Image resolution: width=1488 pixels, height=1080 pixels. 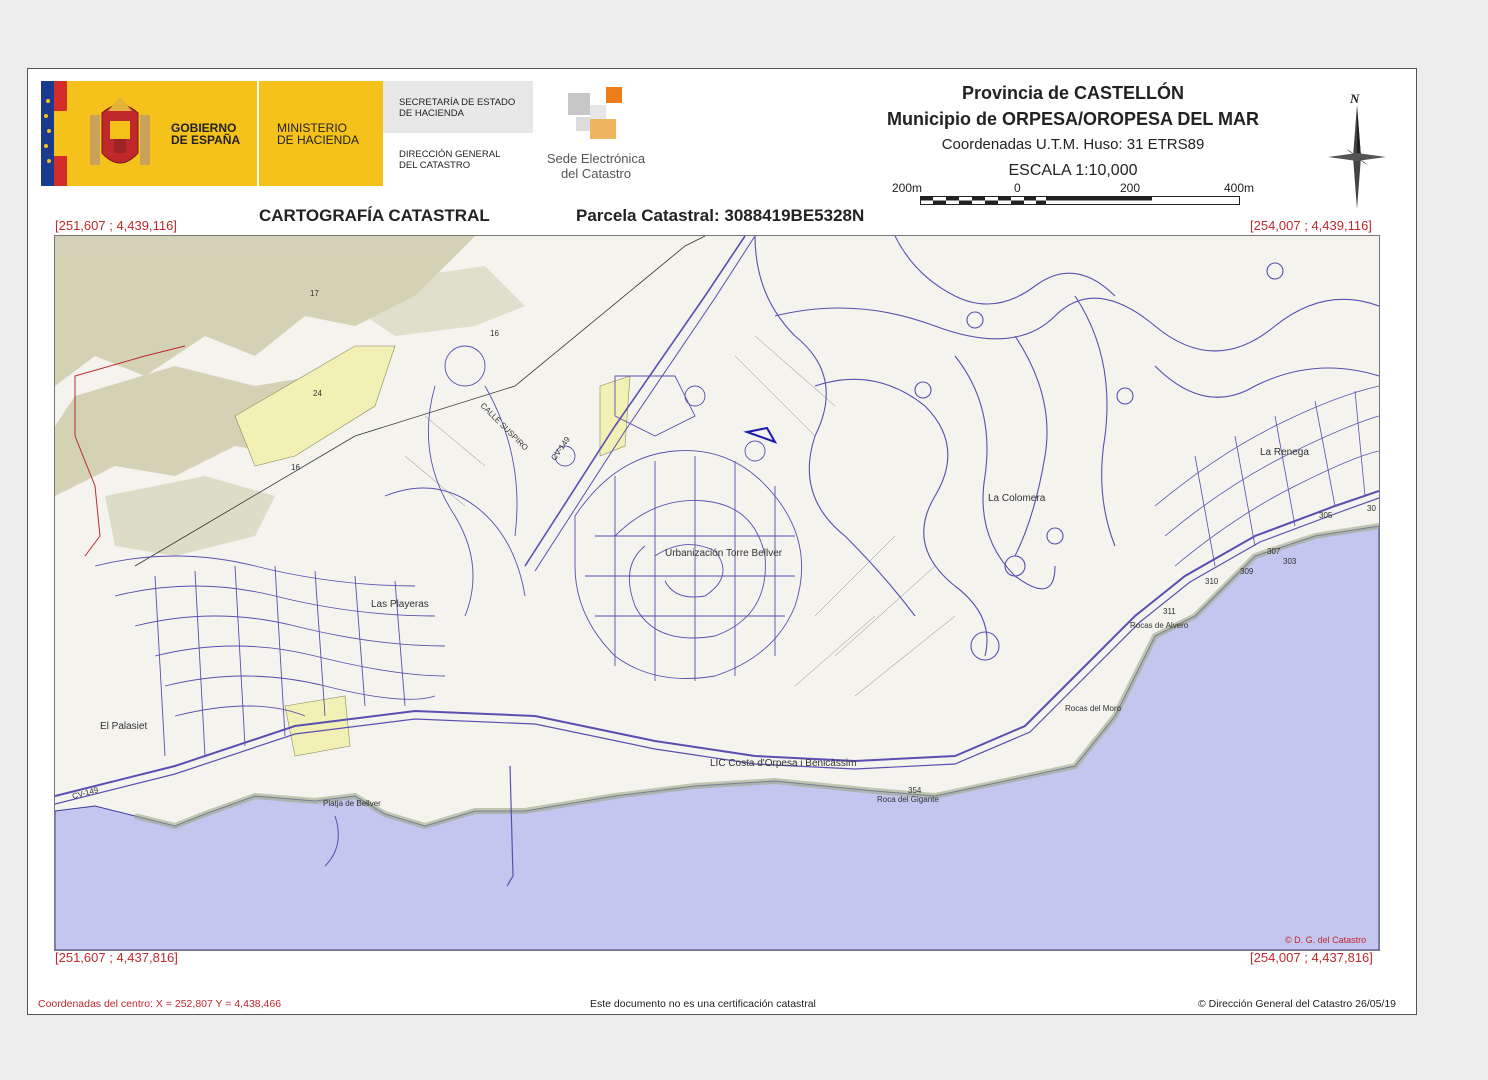 What do you see at coordinates (400, 604) in the screenshot?
I see `place-las-playeras: Las Playeras` at bounding box center [400, 604].